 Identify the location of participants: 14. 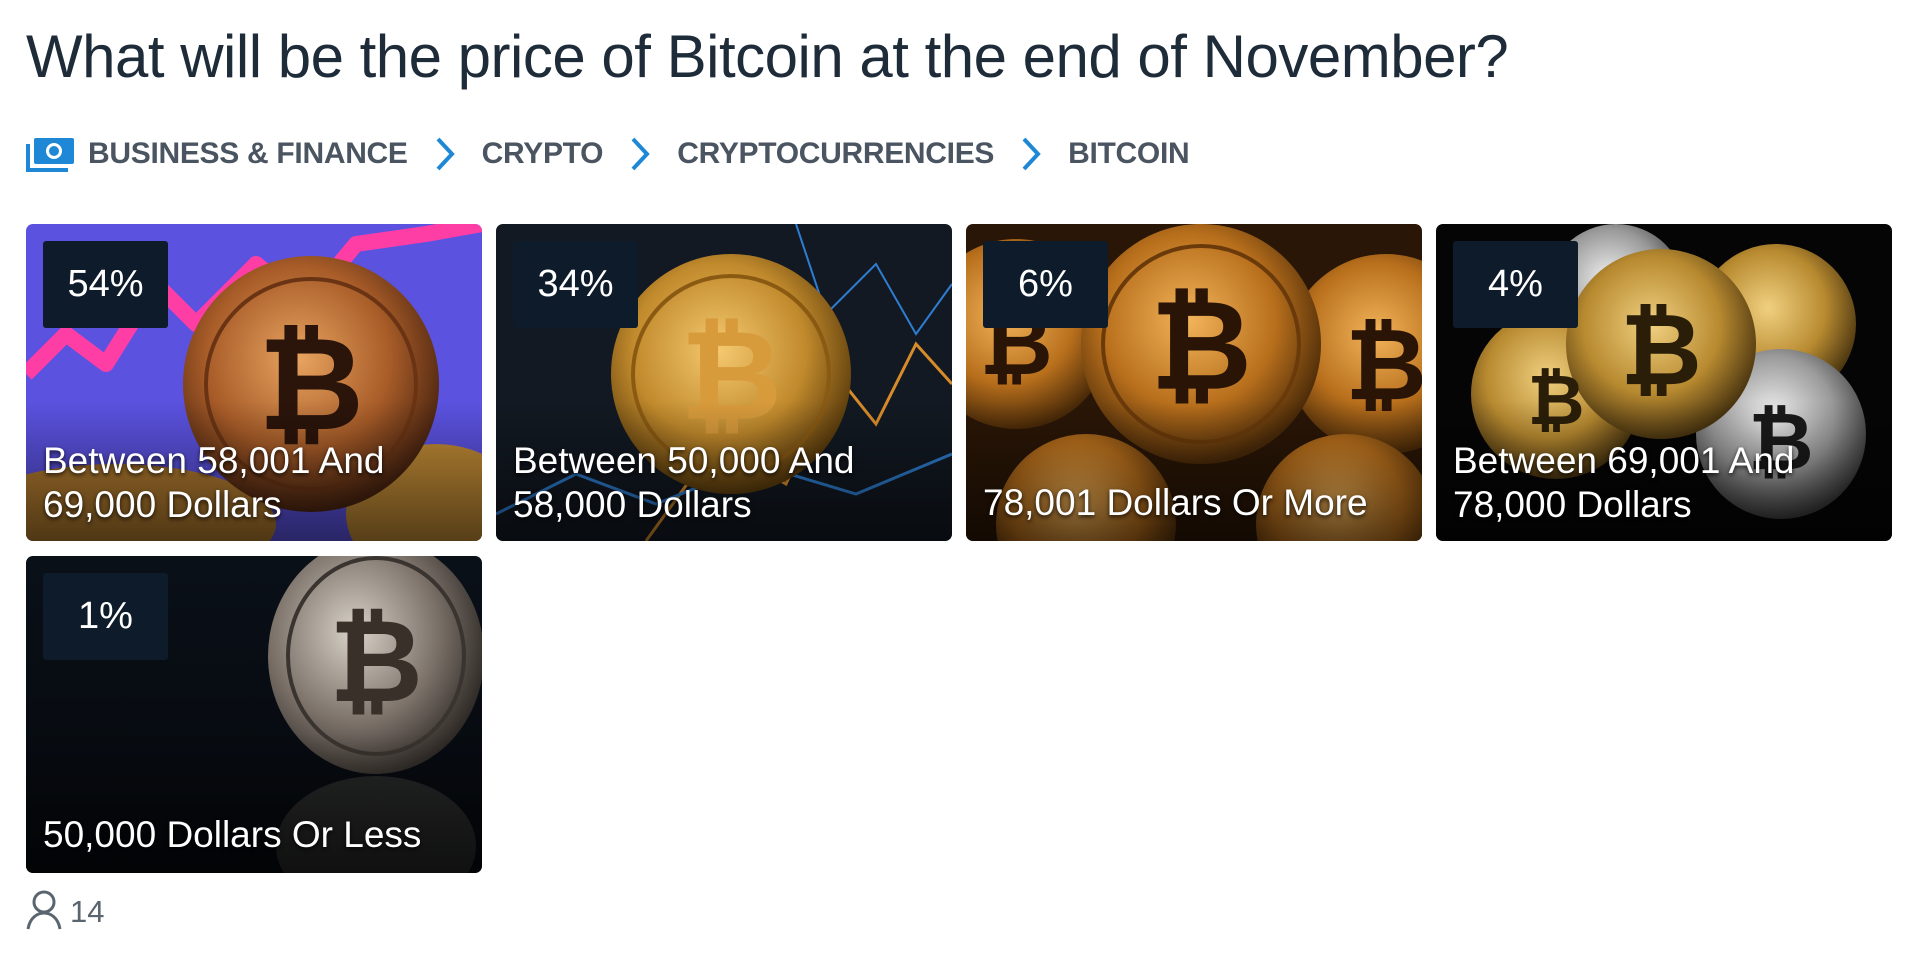
(65, 912).